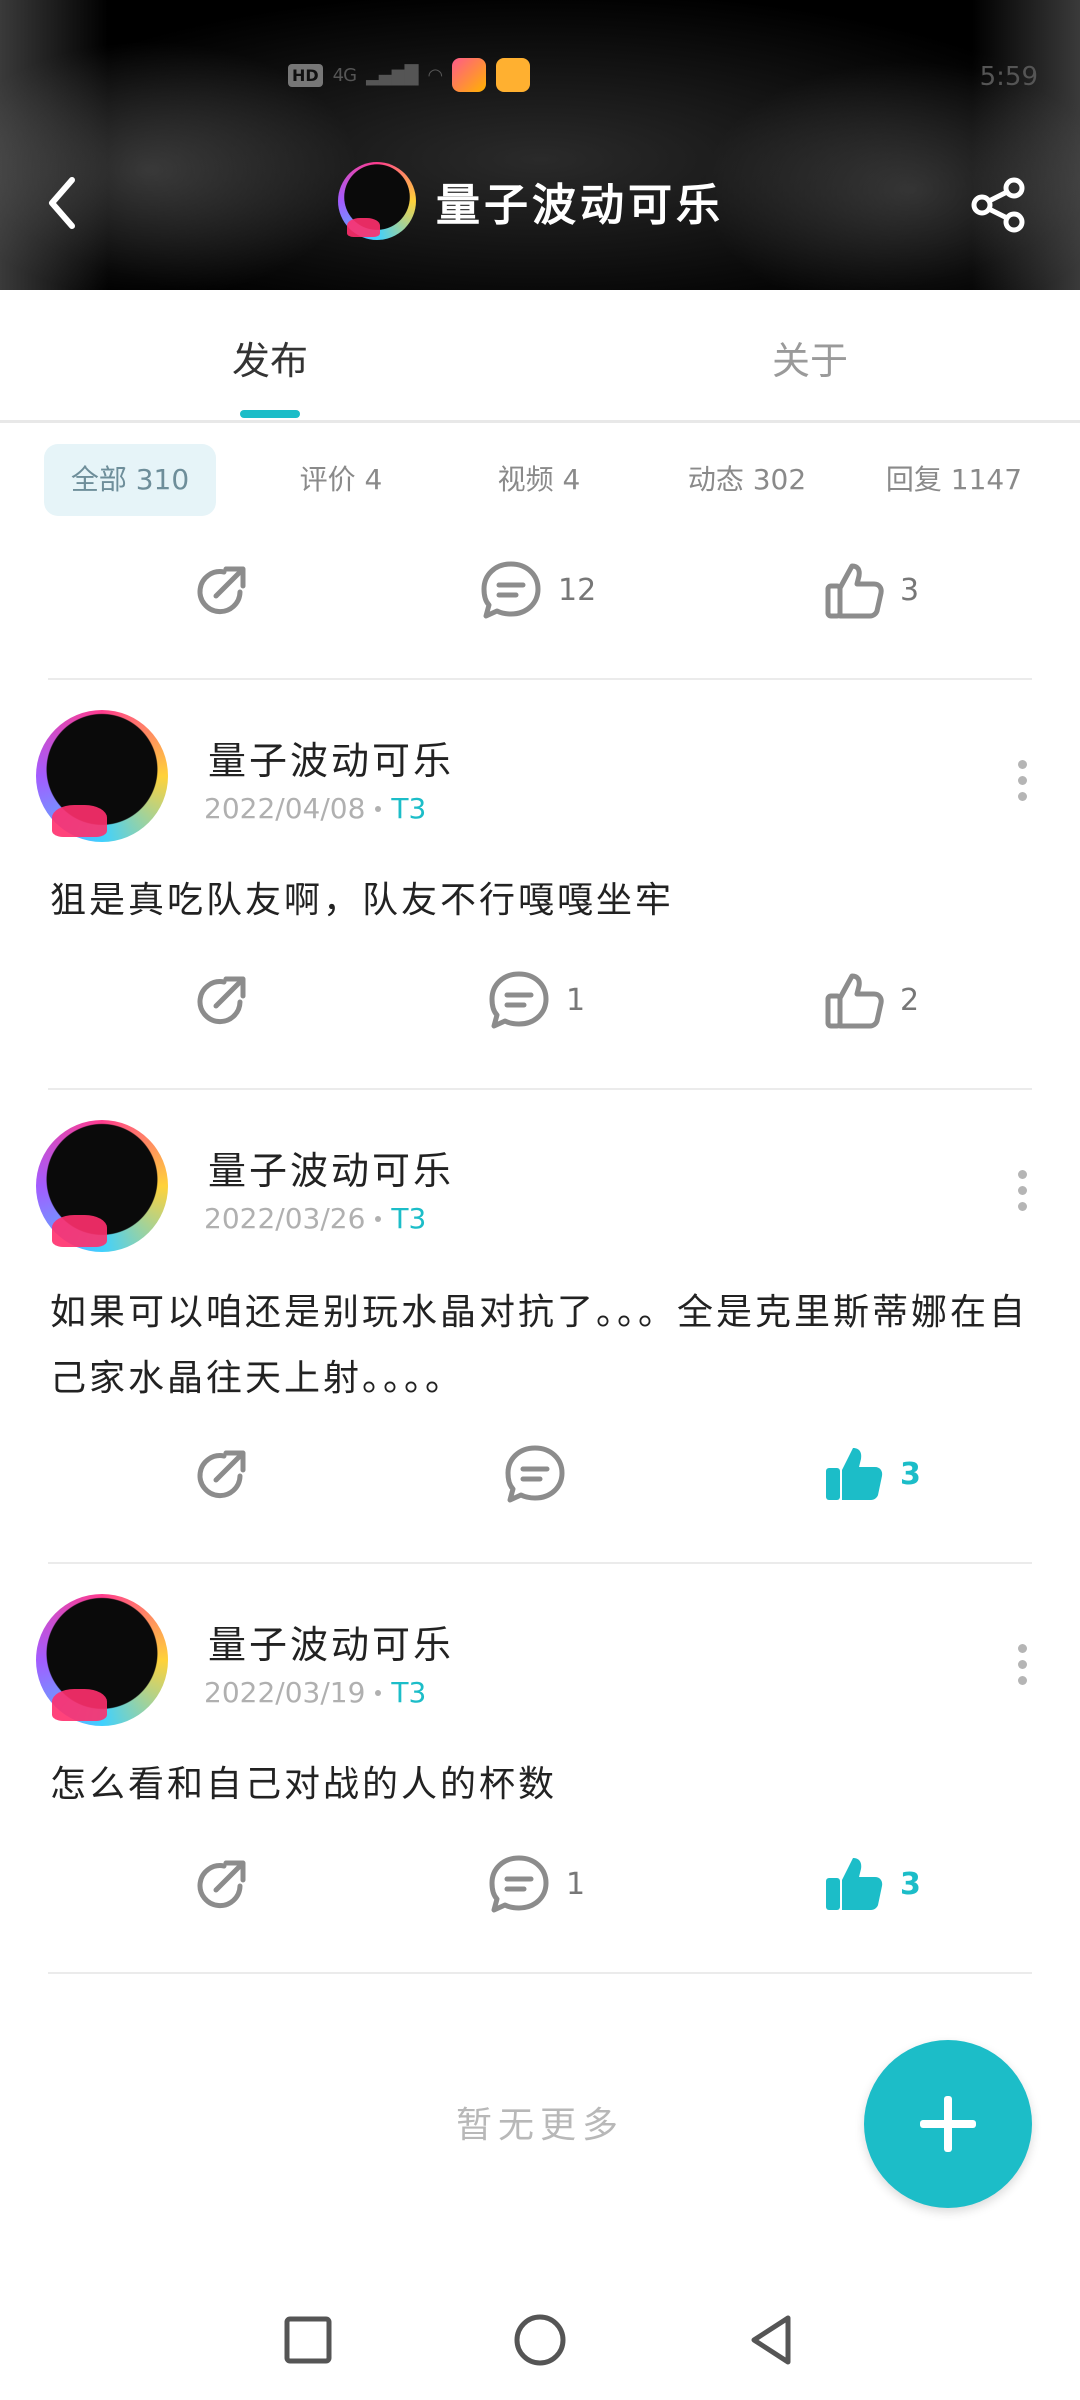  I want to click on filter-videos: 视频 4, so click(539, 480).